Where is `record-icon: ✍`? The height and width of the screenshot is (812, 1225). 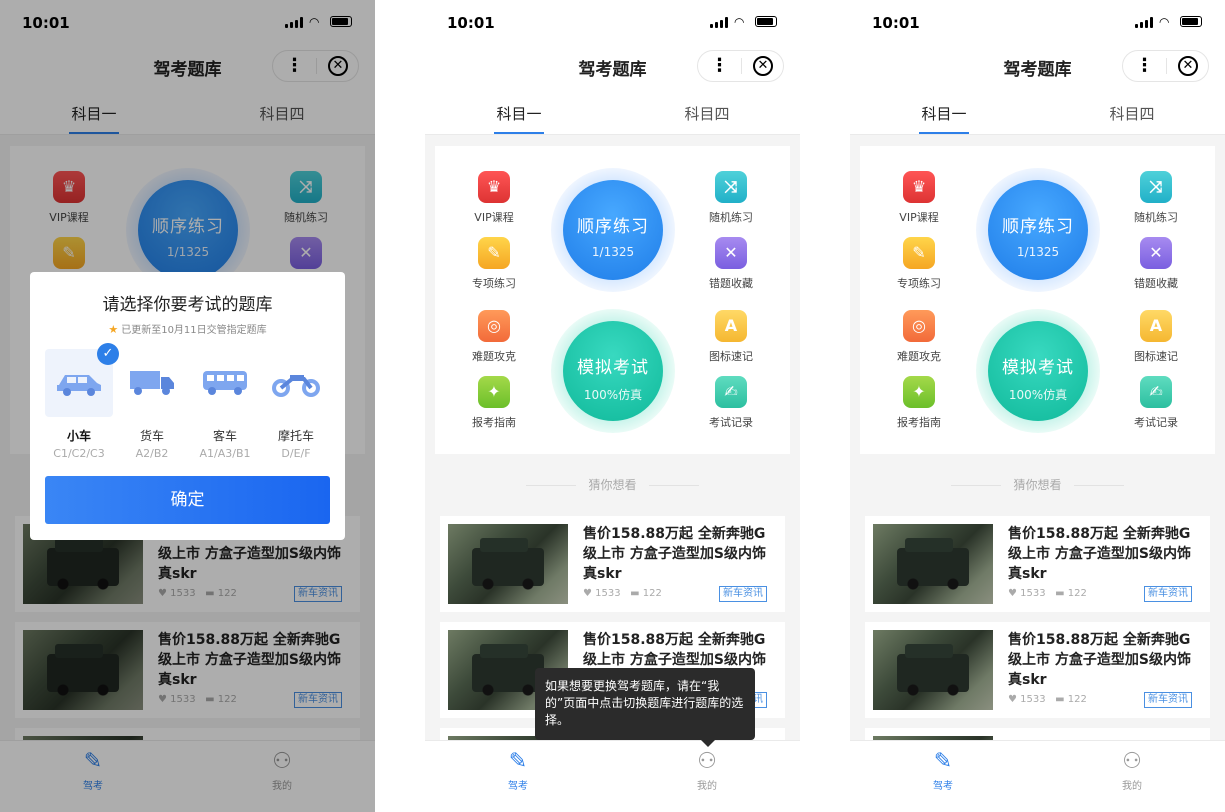 record-icon: ✍ is located at coordinates (1156, 392).